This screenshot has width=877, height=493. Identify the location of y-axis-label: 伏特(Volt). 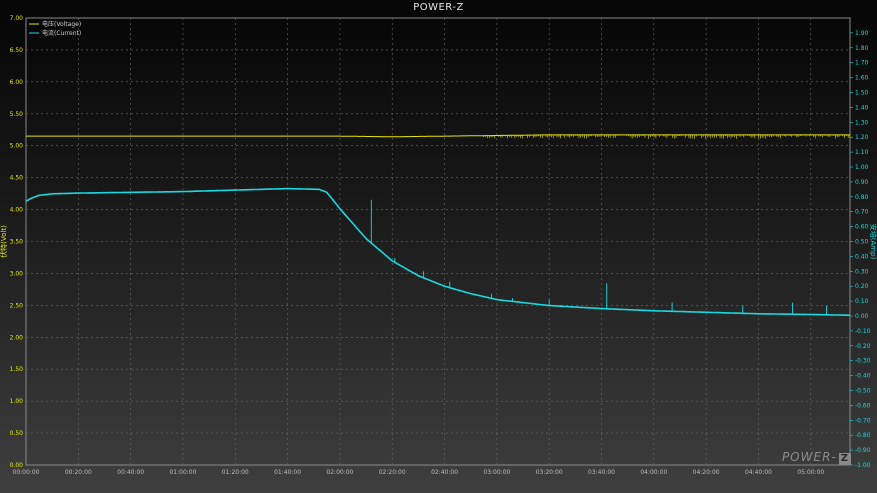
(4, 241).